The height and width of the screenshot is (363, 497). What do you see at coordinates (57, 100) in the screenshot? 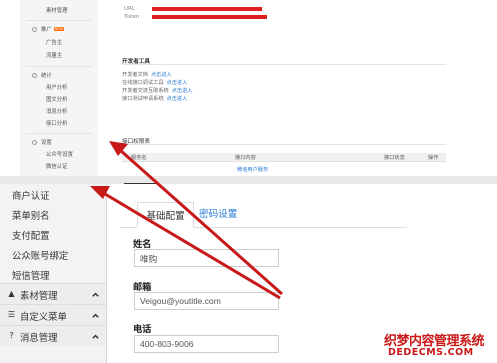
I see `sidebar-item-article-analysis: 图文分析` at bounding box center [57, 100].